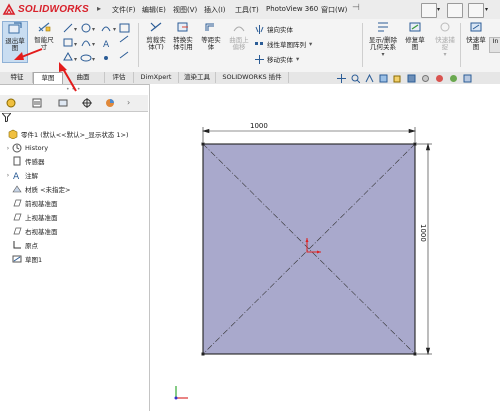  I want to click on tree-label-right-plane: 右视基准面, so click(41, 232).